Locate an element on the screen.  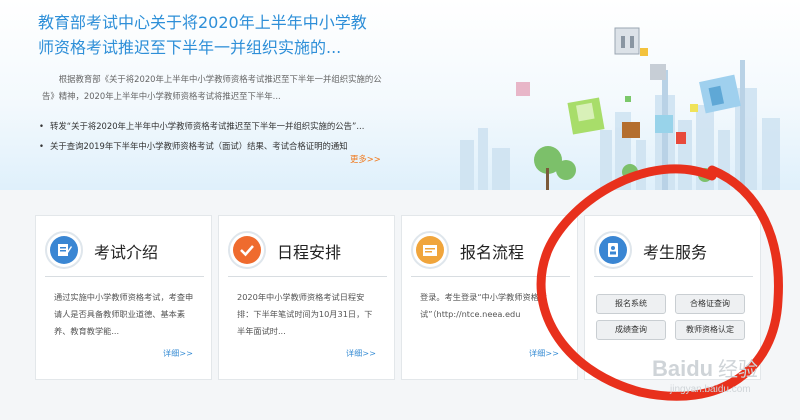
card-header: 考生服务 is located at coordinates (673, 254).